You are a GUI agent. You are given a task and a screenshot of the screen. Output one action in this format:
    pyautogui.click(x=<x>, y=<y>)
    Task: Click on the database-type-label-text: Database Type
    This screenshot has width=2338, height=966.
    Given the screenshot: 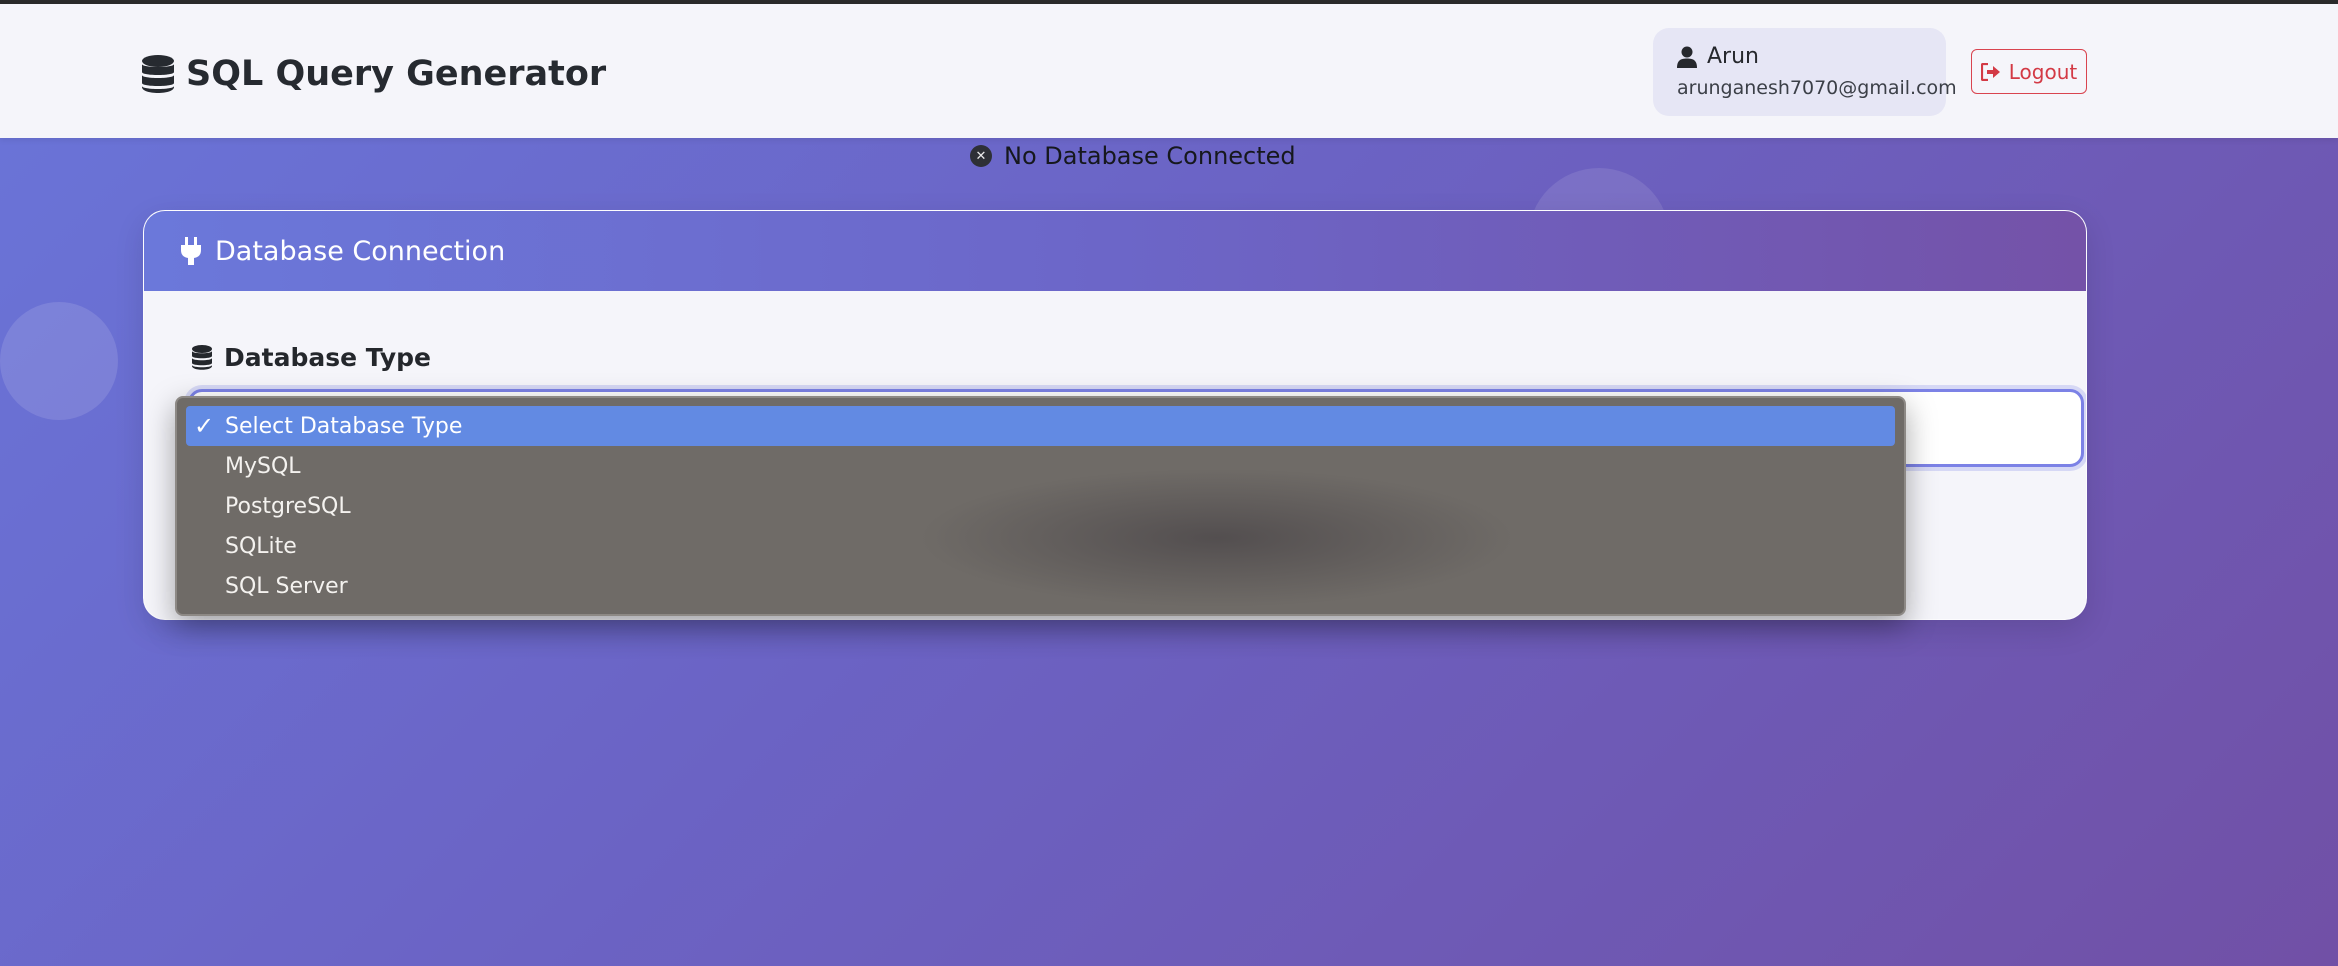 What is the action you would take?
    pyautogui.click(x=327, y=357)
    